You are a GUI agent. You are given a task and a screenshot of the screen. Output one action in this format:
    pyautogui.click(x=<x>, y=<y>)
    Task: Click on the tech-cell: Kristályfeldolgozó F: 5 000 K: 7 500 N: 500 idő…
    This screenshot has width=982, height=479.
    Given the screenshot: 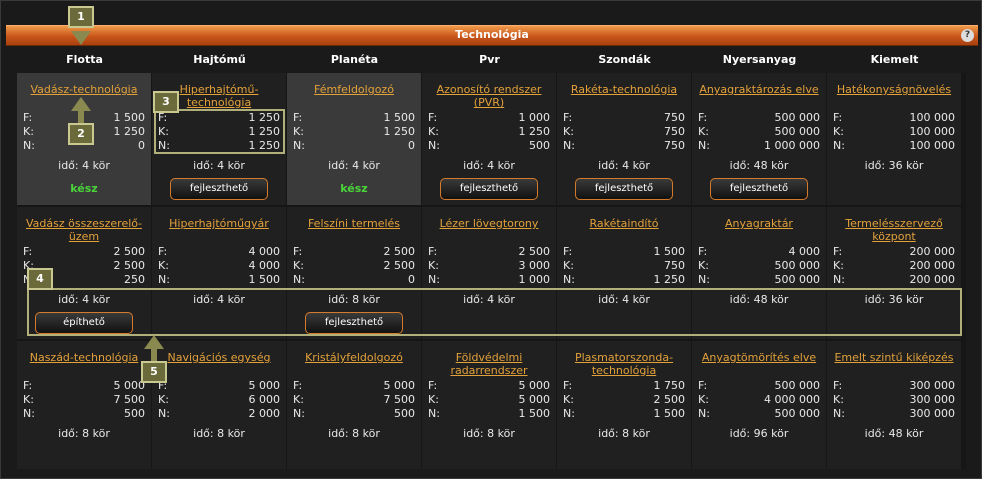 What is the action you would take?
    pyautogui.click(x=354, y=405)
    